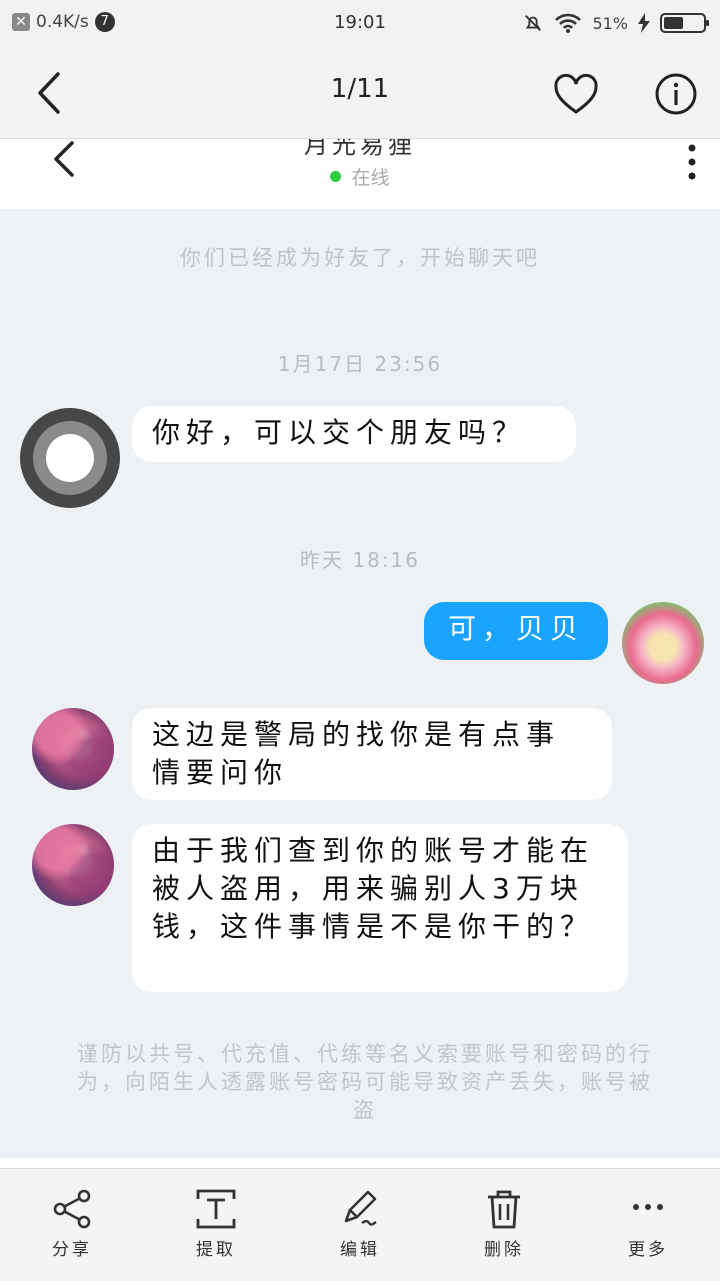  What do you see at coordinates (576, 94) in the screenshot?
I see `favorite-heart-icon` at bounding box center [576, 94].